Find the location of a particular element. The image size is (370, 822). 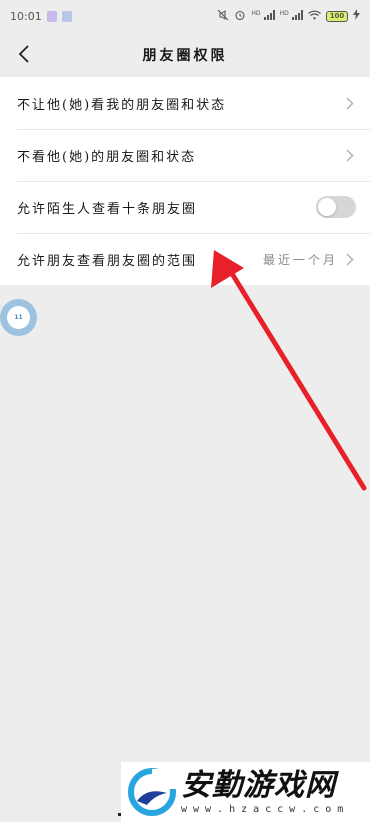

setting-moments-visible-range: 允许朋友查看朋友圈的范围 最近一个月 is located at coordinates (185, 259).